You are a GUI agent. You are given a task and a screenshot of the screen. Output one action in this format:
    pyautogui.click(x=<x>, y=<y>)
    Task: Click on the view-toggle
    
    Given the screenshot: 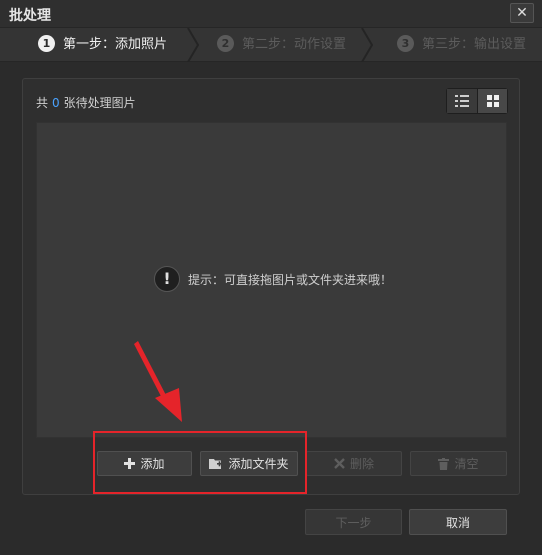 What is the action you would take?
    pyautogui.click(x=477, y=101)
    